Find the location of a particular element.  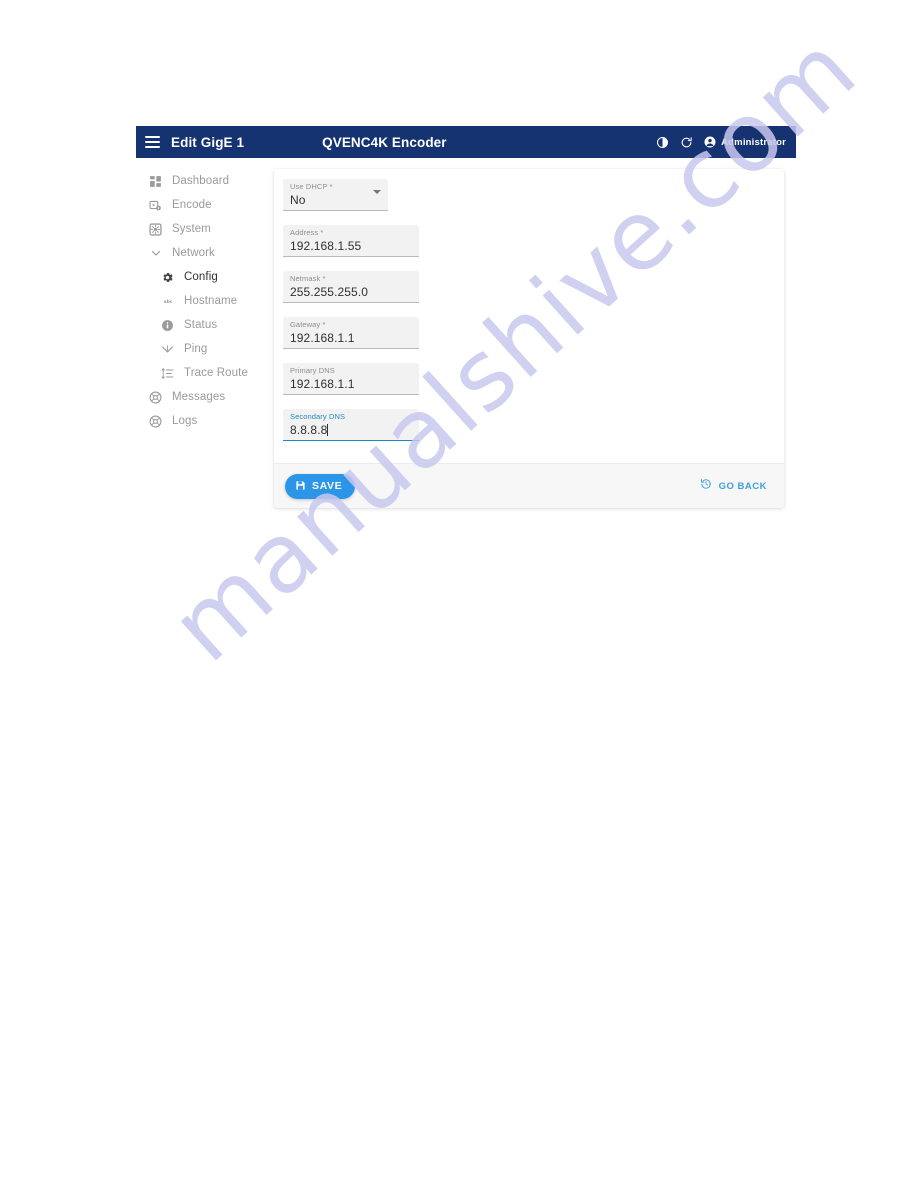

go-back-link: GO BACK is located at coordinates (733, 486).